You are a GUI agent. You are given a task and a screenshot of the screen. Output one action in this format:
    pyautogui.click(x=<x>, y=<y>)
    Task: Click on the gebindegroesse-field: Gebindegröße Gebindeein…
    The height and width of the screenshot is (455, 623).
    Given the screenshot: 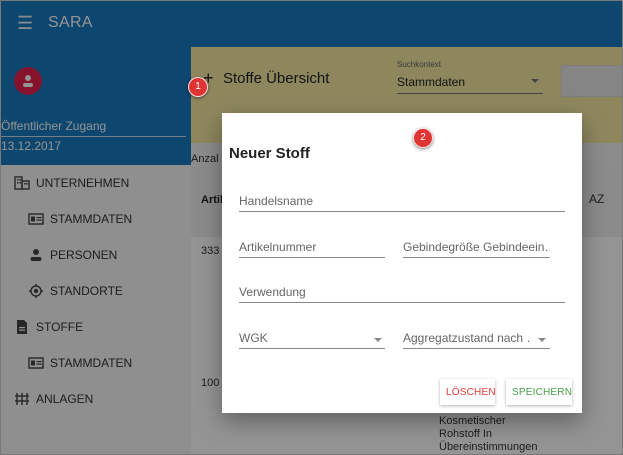 What is the action you would take?
    pyautogui.click(x=476, y=250)
    